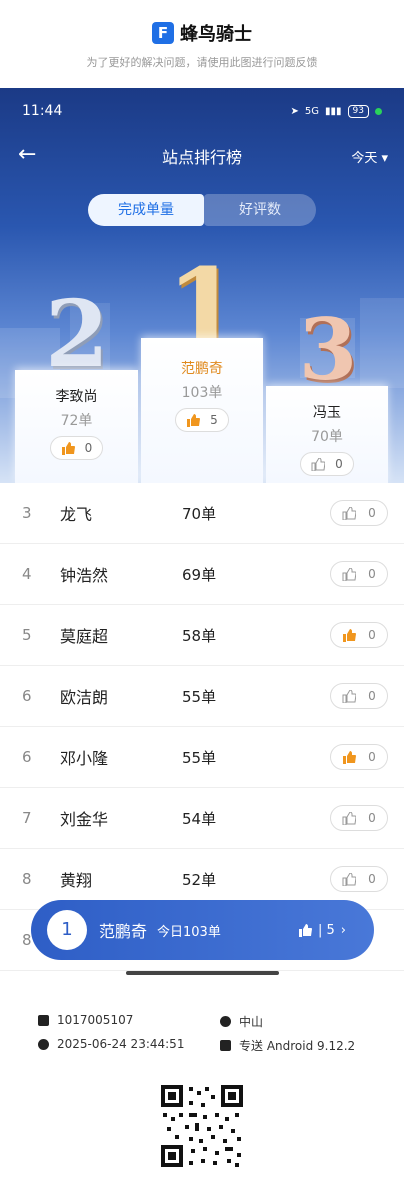  I want to click on row-name: 邓小隆, so click(84, 758).